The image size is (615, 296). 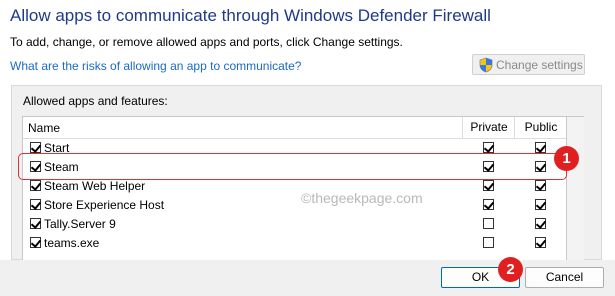 What do you see at coordinates (510, 269) in the screenshot?
I see `step-badge-2: 2` at bounding box center [510, 269].